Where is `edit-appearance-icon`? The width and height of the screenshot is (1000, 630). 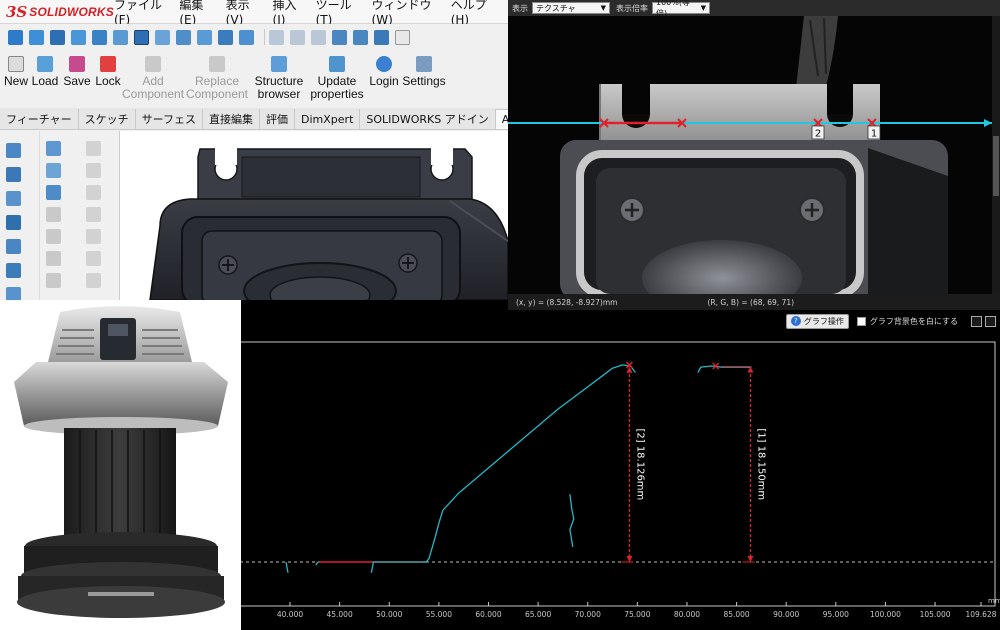
edit-appearance-icon is located at coordinates (183, 37).